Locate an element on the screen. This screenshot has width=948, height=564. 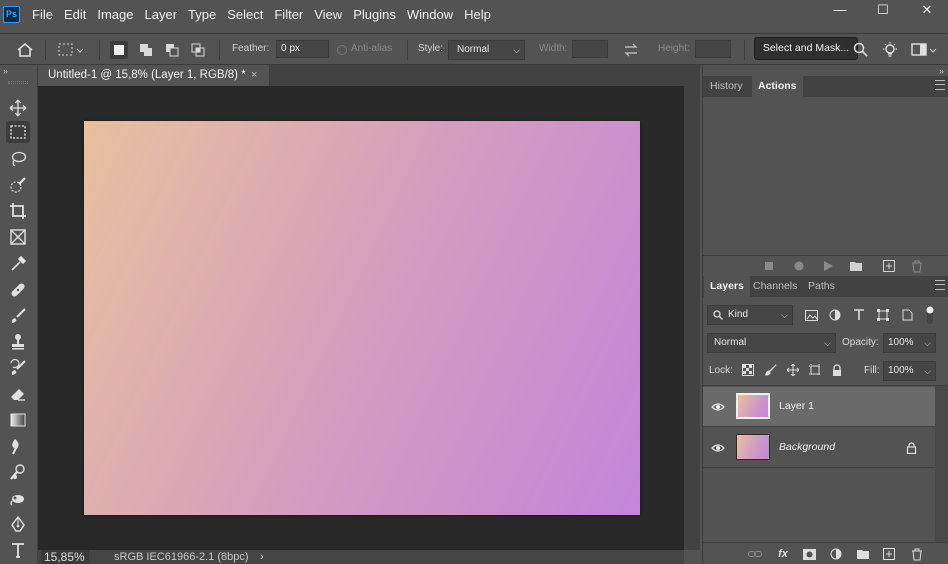
menu-filter: Filter is located at coordinates (288, 14).